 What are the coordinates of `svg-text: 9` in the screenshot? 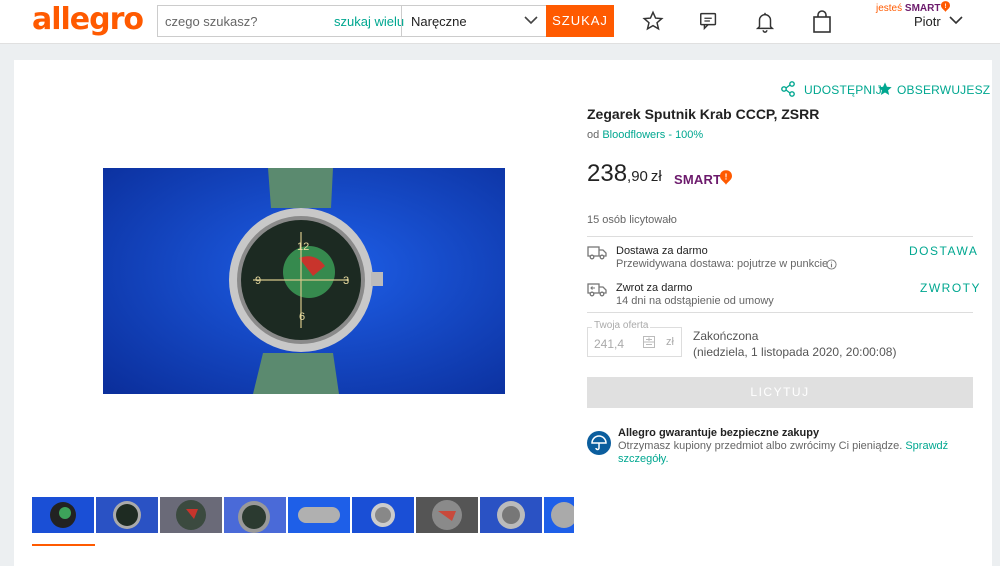 It's located at (258, 281).